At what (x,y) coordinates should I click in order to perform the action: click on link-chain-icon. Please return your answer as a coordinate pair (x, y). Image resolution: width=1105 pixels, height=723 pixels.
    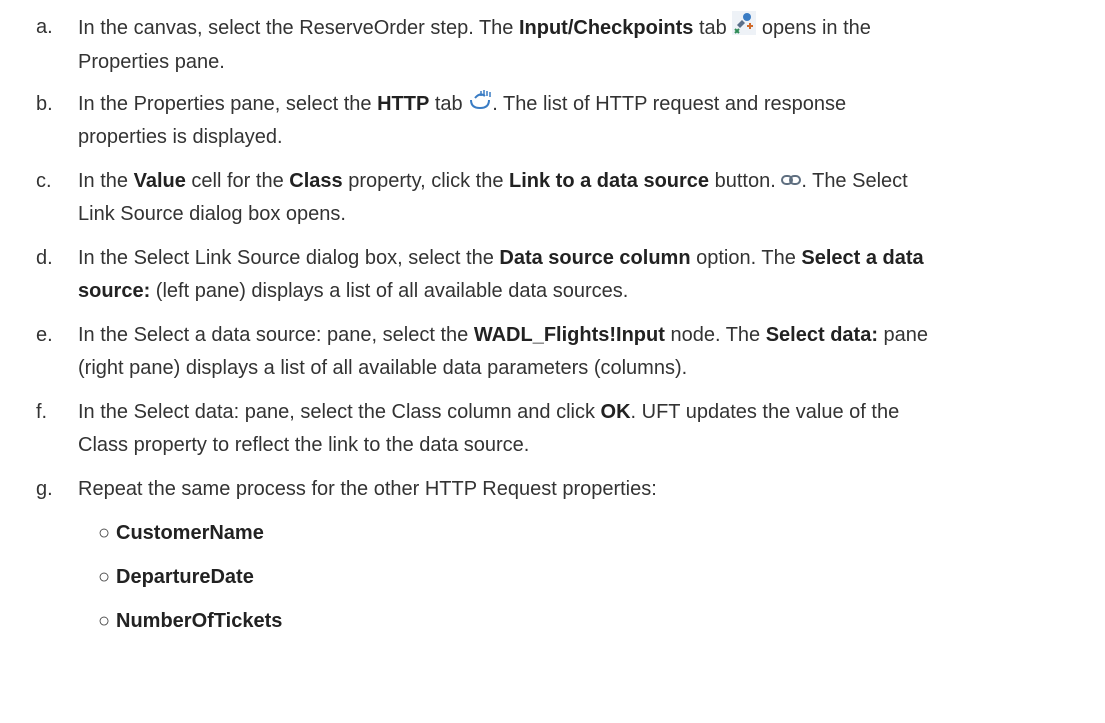
    Looking at the image, I should click on (791, 181).